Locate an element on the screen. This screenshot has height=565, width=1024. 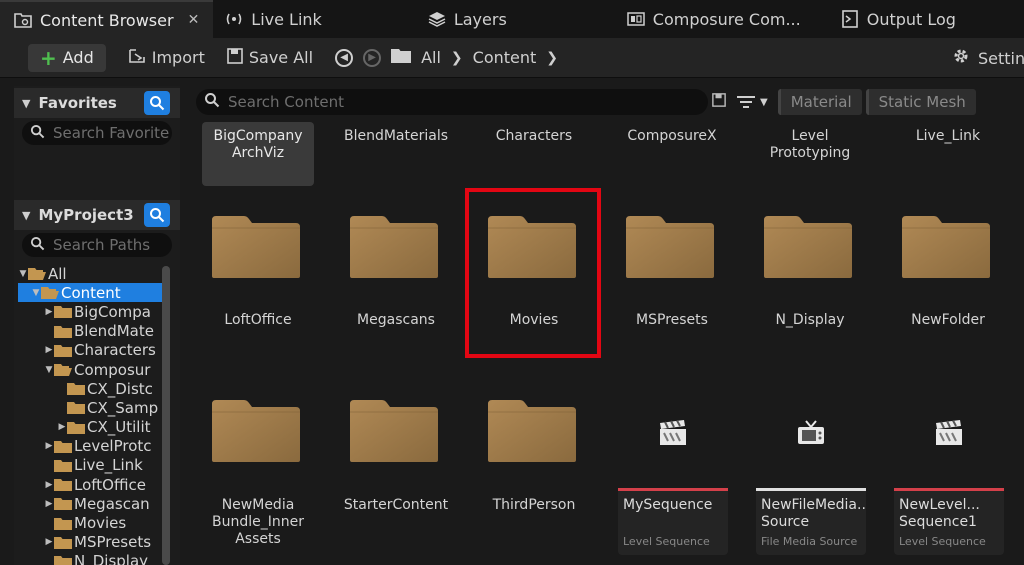
tree-item: BlendMate is located at coordinates (90, 331).